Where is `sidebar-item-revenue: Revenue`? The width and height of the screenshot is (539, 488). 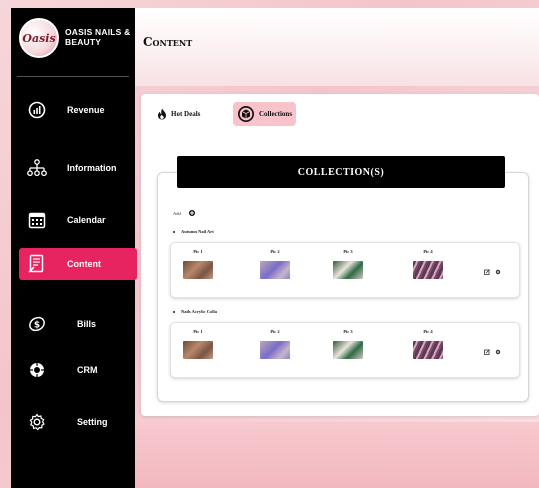 sidebar-item-revenue: Revenue is located at coordinates (78, 110).